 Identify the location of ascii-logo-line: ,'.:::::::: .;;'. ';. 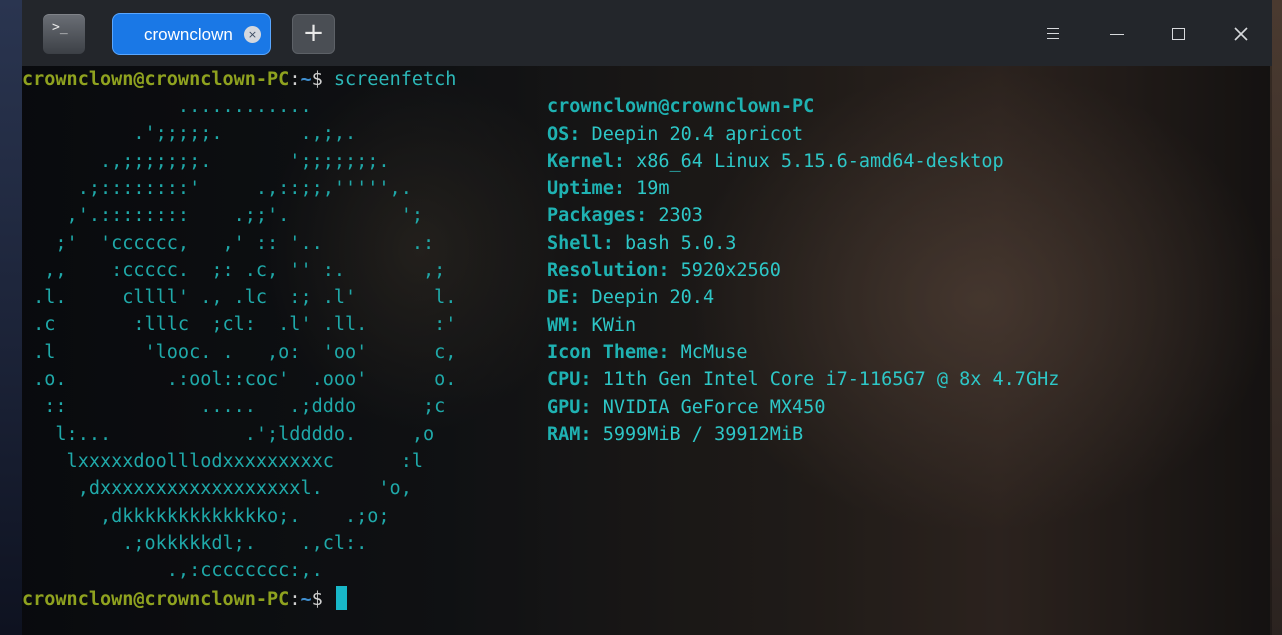
(222, 216).